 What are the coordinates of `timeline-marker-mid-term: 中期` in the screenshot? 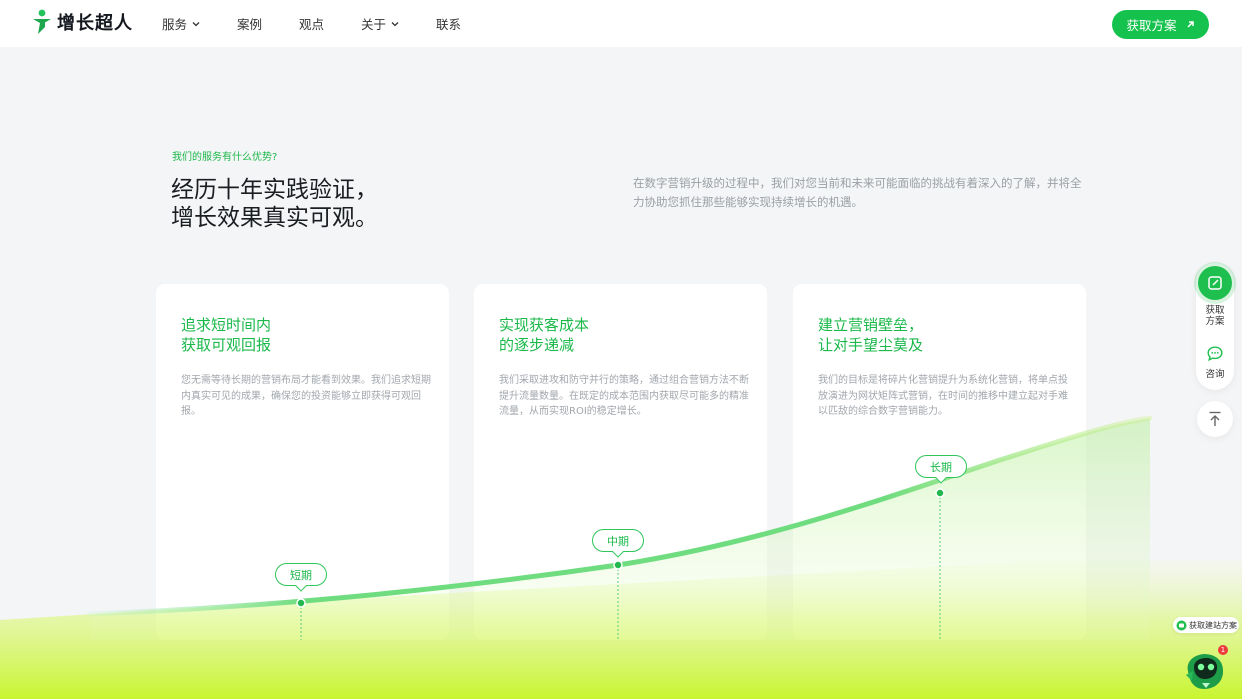 It's located at (618, 540).